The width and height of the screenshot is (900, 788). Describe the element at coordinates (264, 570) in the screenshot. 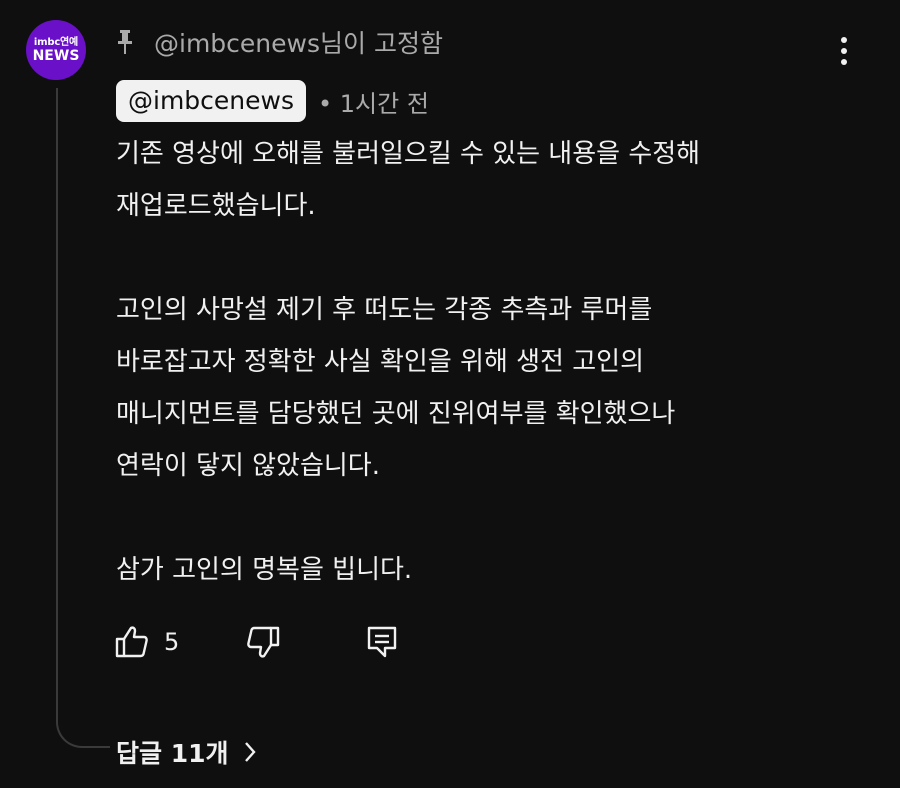

I see `comment-line: 삼가 고인의 명복을 빕니다.` at that location.